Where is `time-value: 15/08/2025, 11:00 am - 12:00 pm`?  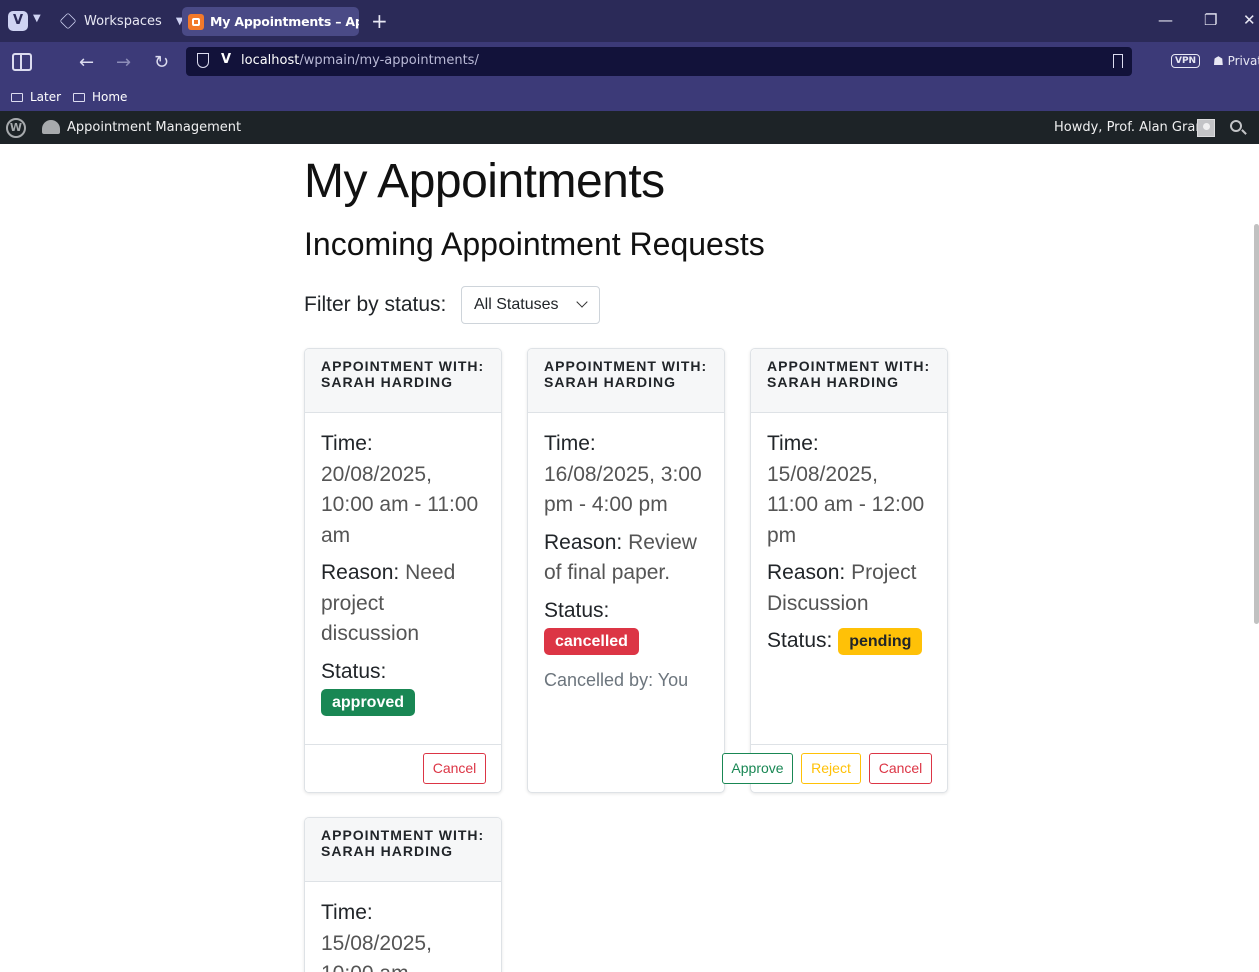 time-value: 15/08/2025, 11:00 am - 12:00 pm is located at coordinates (846, 504).